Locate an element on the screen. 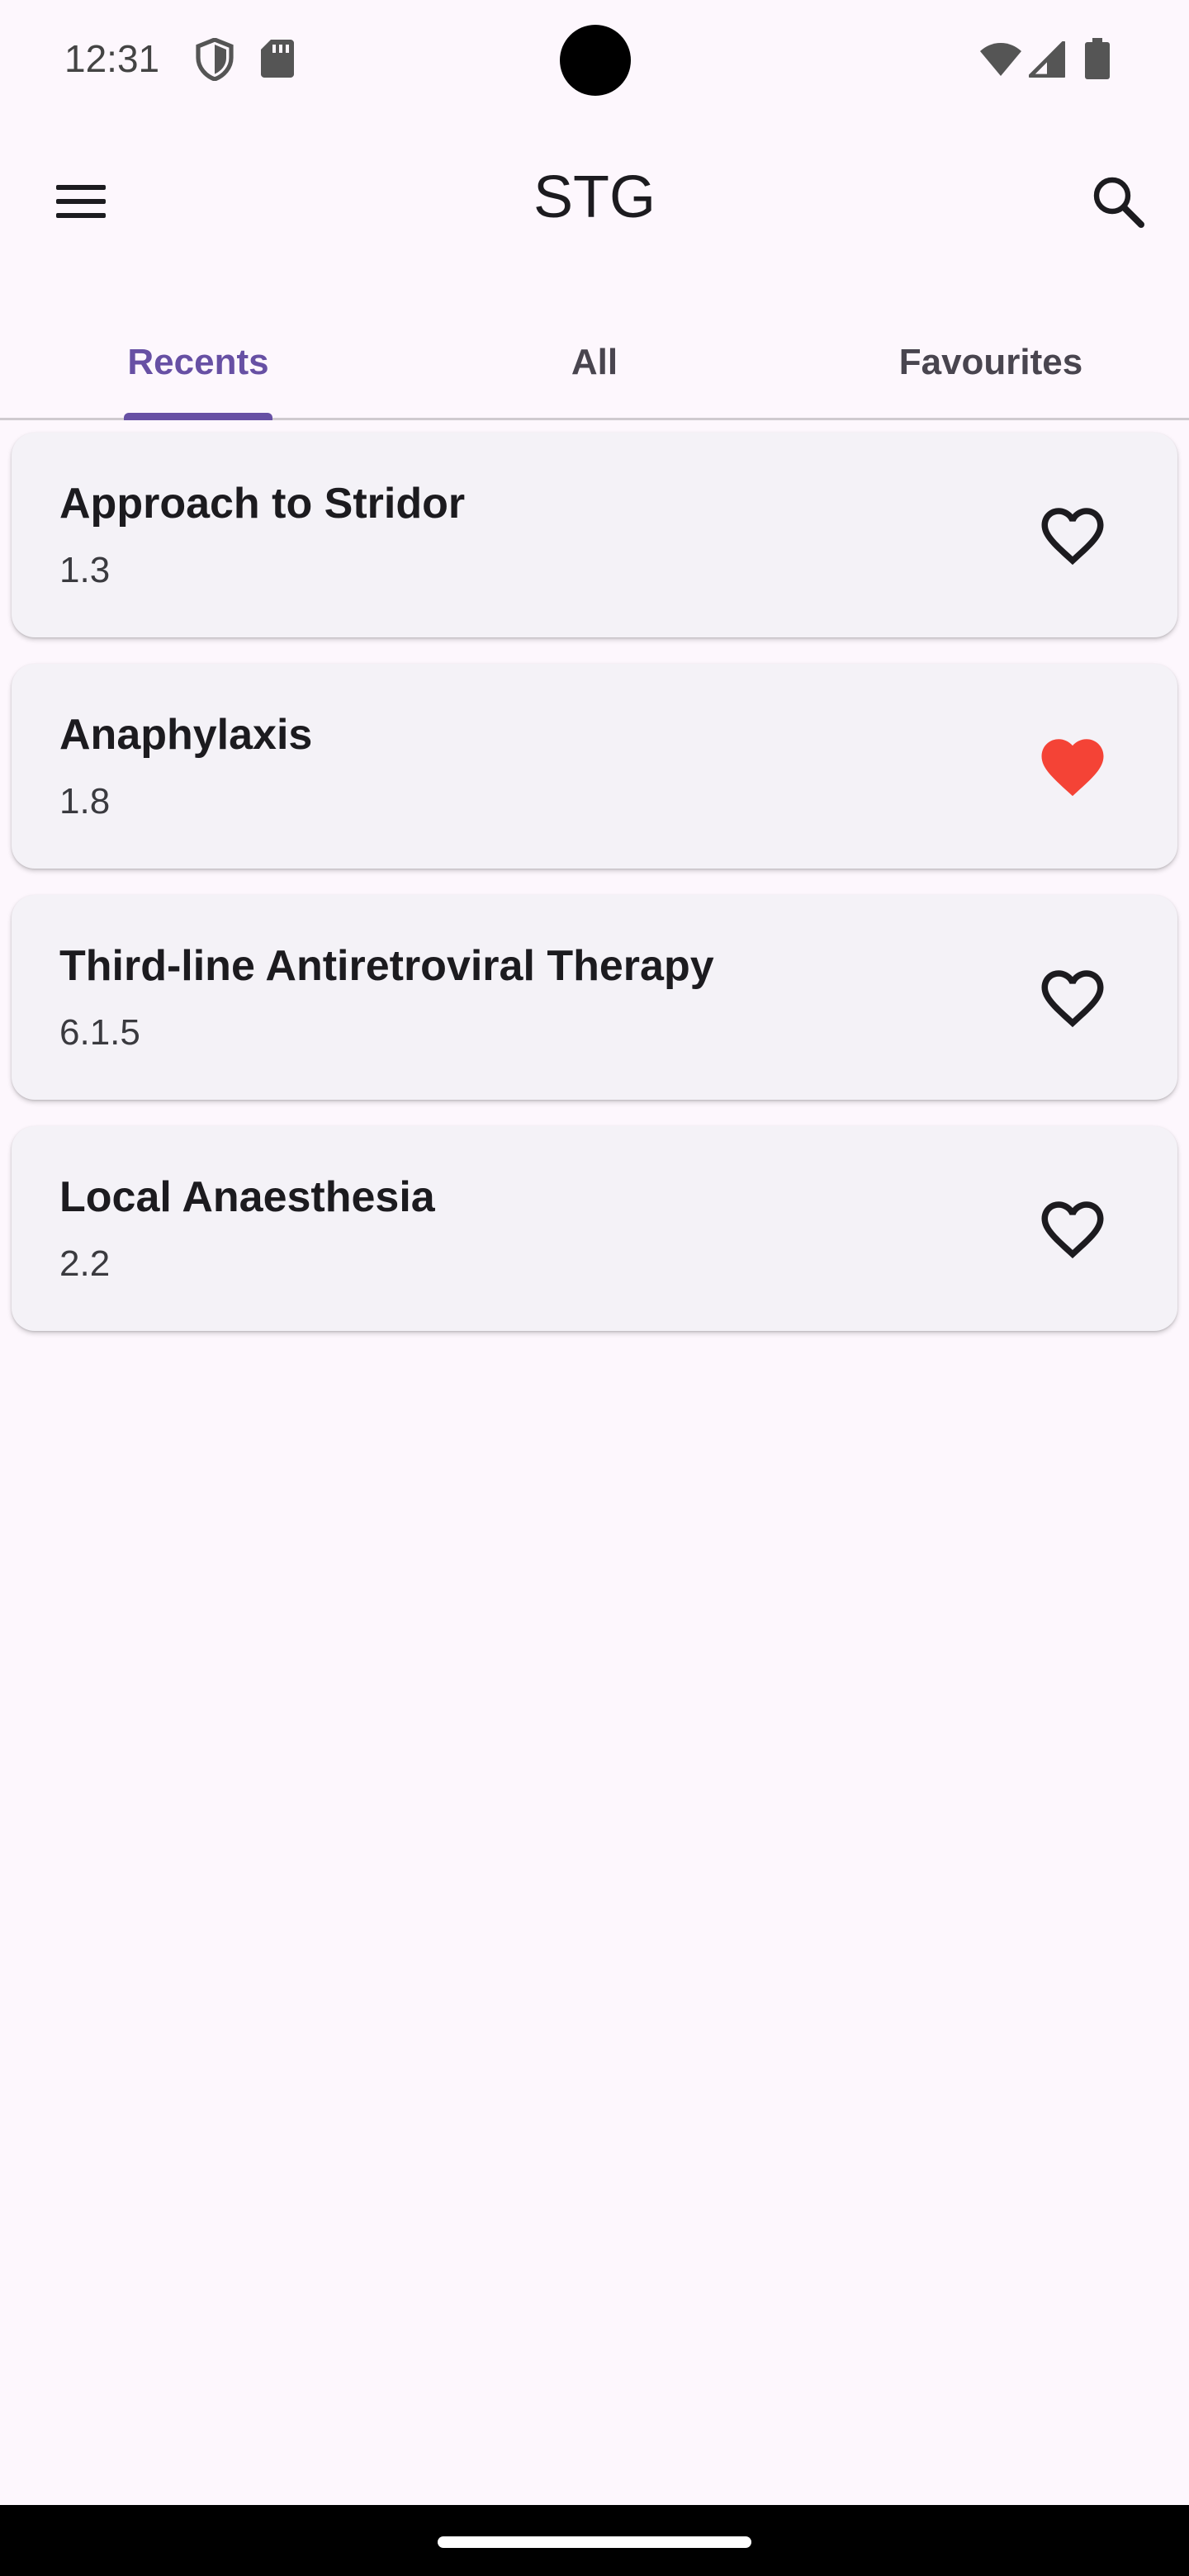 The height and width of the screenshot is (2576, 1189). tab-label: Favourites is located at coordinates (990, 362).